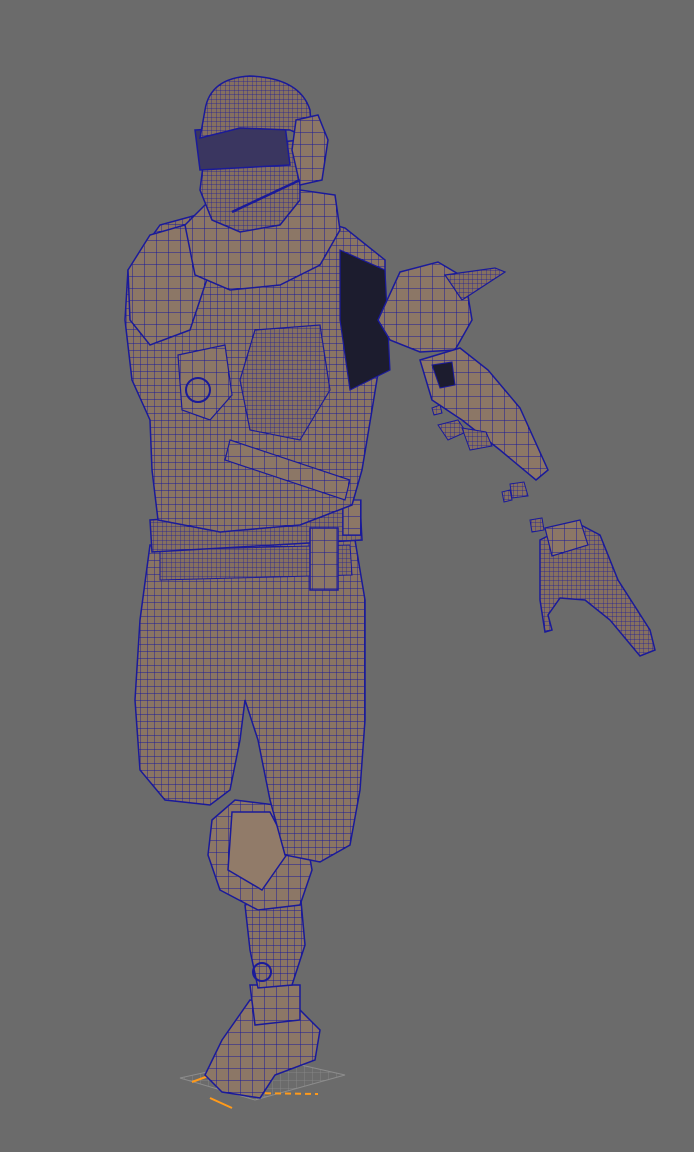 The image size is (694, 1152). Describe the element at coordinates (597, 588) in the screenshot. I see `right-hand` at that location.